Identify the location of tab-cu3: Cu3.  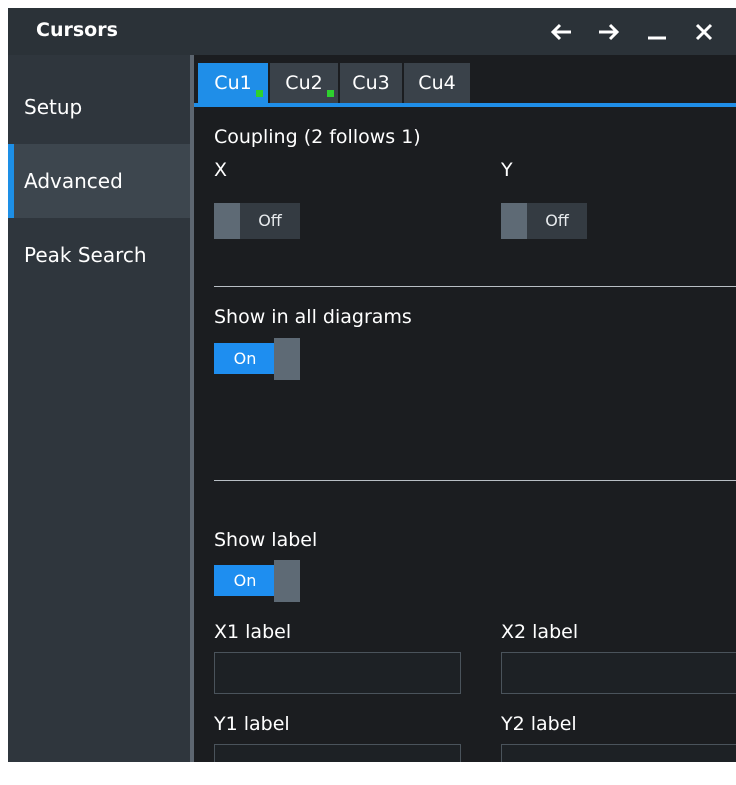
(371, 83).